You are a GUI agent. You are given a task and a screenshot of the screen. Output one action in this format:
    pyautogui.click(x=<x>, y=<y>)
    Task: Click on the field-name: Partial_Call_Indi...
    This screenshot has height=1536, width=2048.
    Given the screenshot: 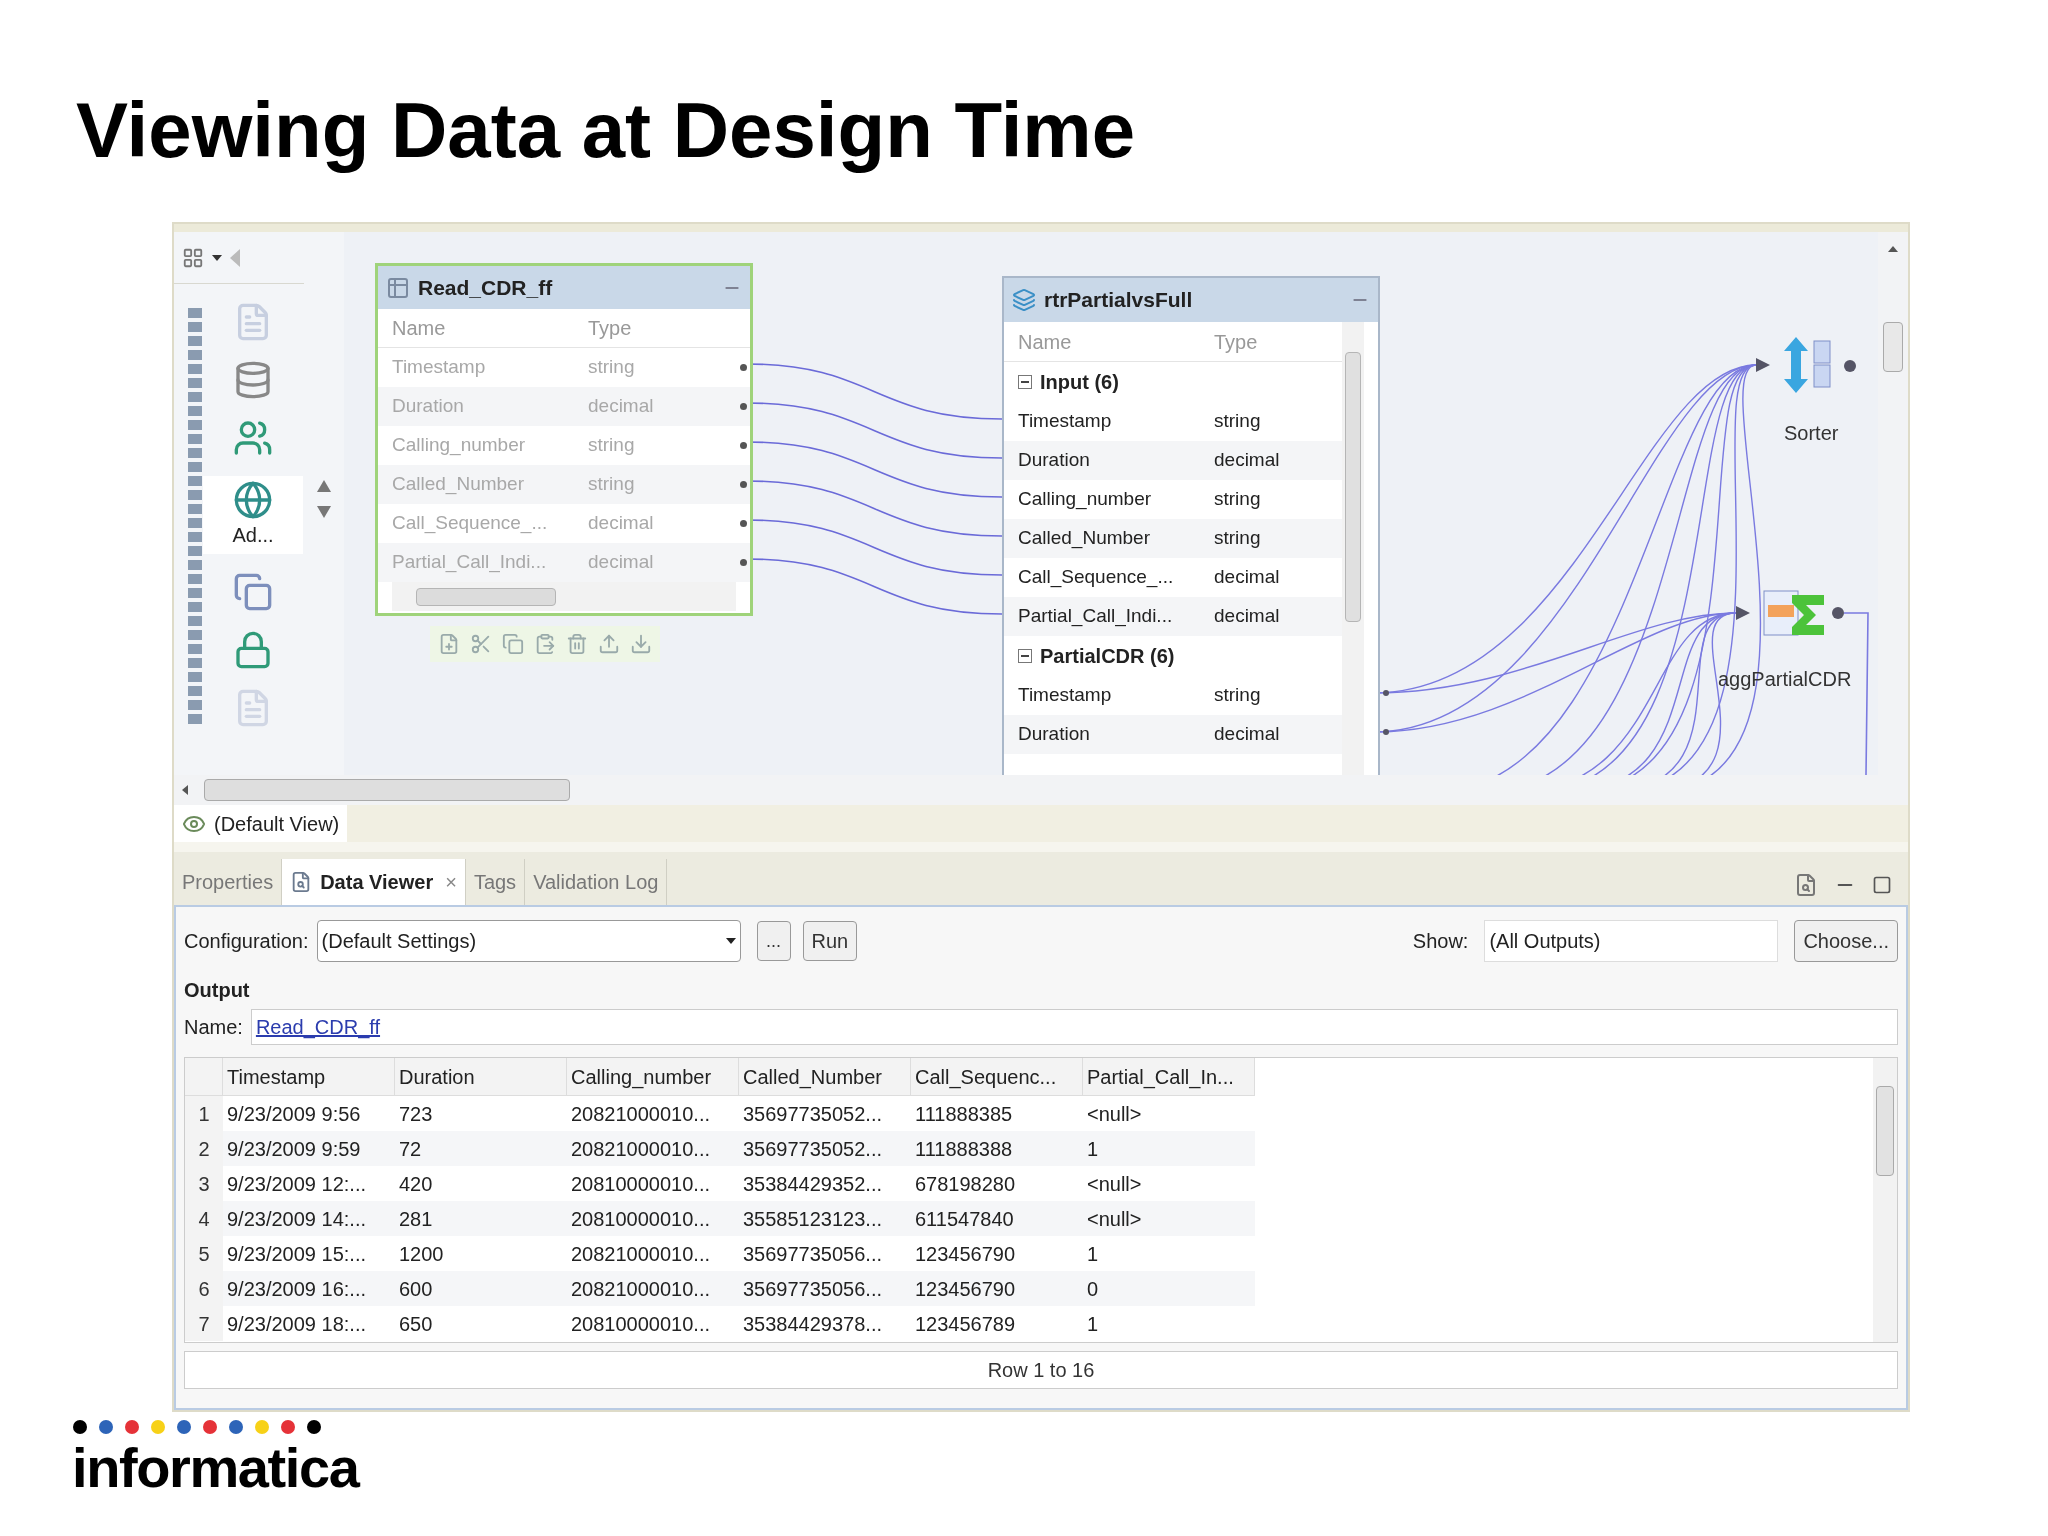 What is the action you would take?
    pyautogui.click(x=470, y=562)
    